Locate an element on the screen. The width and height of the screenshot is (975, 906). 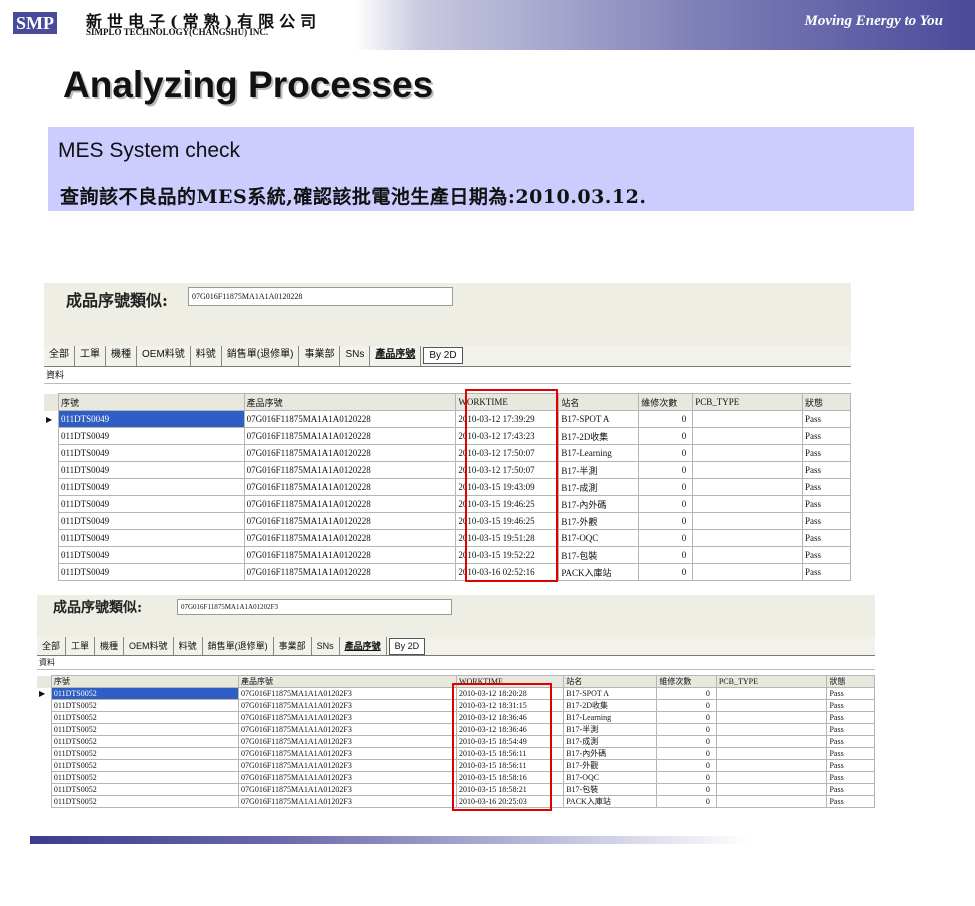
col-header: 序號 is located at coordinates (151, 402).